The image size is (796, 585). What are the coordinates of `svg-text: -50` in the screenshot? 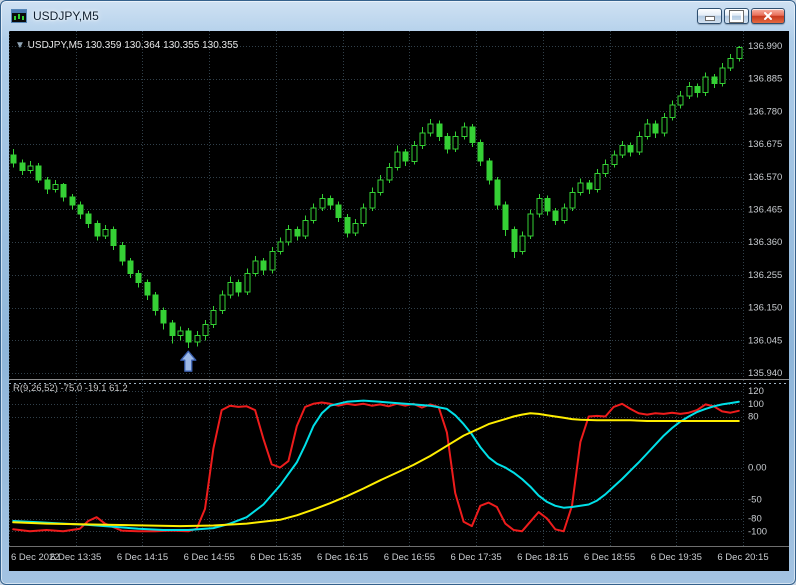 It's located at (755, 499).